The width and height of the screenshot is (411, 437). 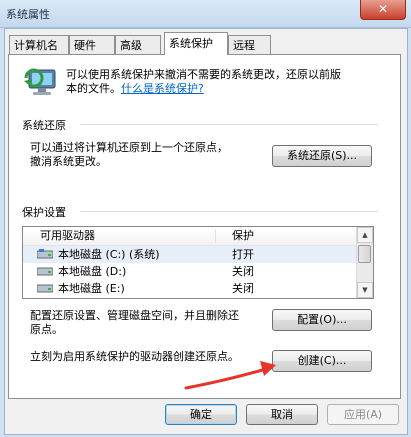 What do you see at coordinates (44, 125) in the screenshot?
I see `system-restore-title: 系统还原` at bounding box center [44, 125].